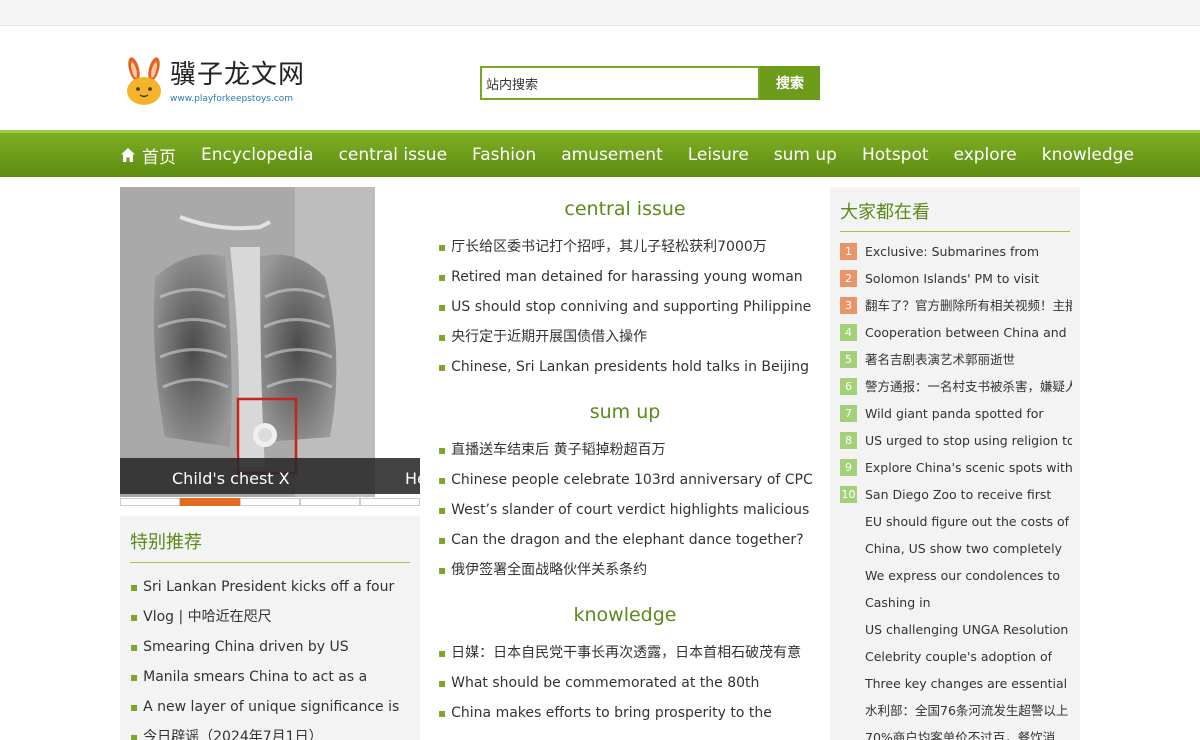 The image size is (1200, 740). Describe the element at coordinates (956, 602) in the screenshot. I see `list-item: Cashing in` at that location.